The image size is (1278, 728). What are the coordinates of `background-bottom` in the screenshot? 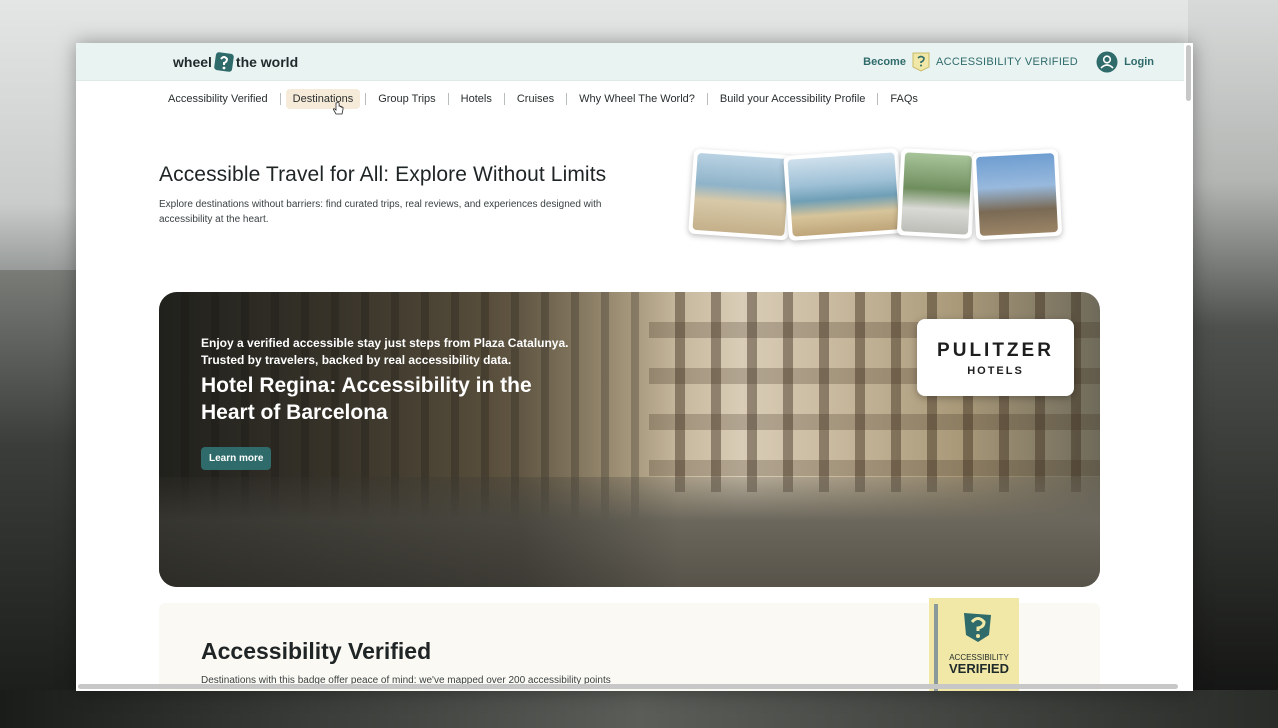 It's located at (639, 709).